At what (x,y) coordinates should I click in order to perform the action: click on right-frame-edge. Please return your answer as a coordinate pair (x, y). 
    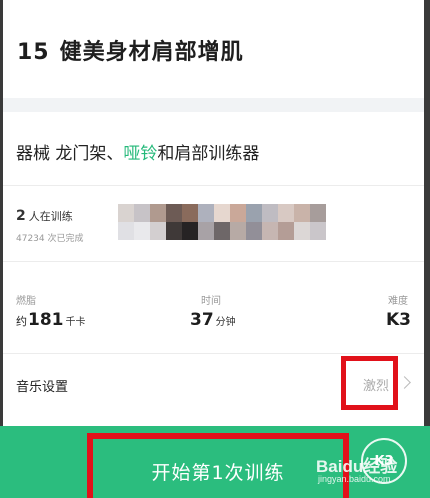
    Looking at the image, I should click on (427, 249).